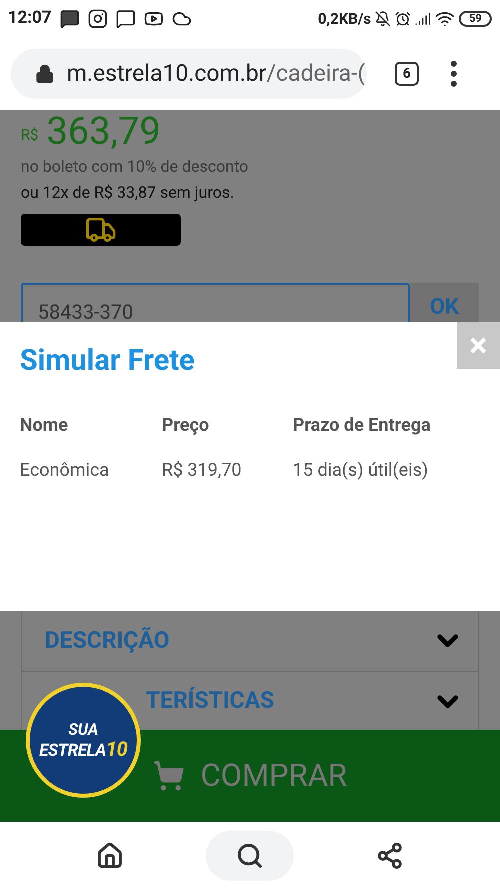 This screenshot has width=500, height=889. What do you see at coordinates (250, 641) in the screenshot?
I see `accordion-header: DESCRIÇÃO` at bounding box center [250, 641].